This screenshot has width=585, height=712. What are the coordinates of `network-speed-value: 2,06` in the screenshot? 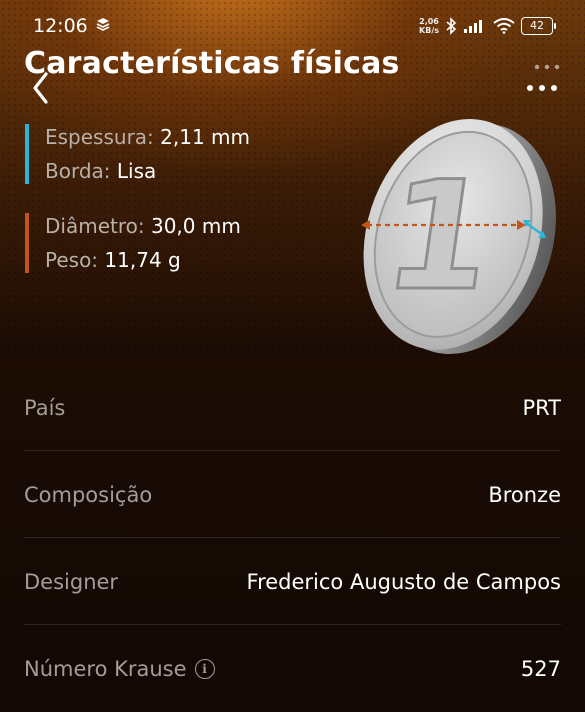 It's located at (429, 21).